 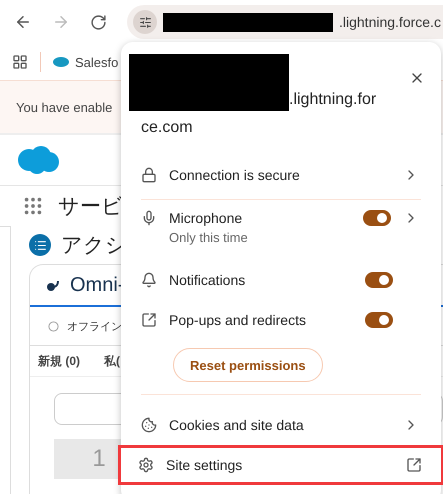 I want to click on bookmark-link: Salesfo, so click(x=85, y=62).